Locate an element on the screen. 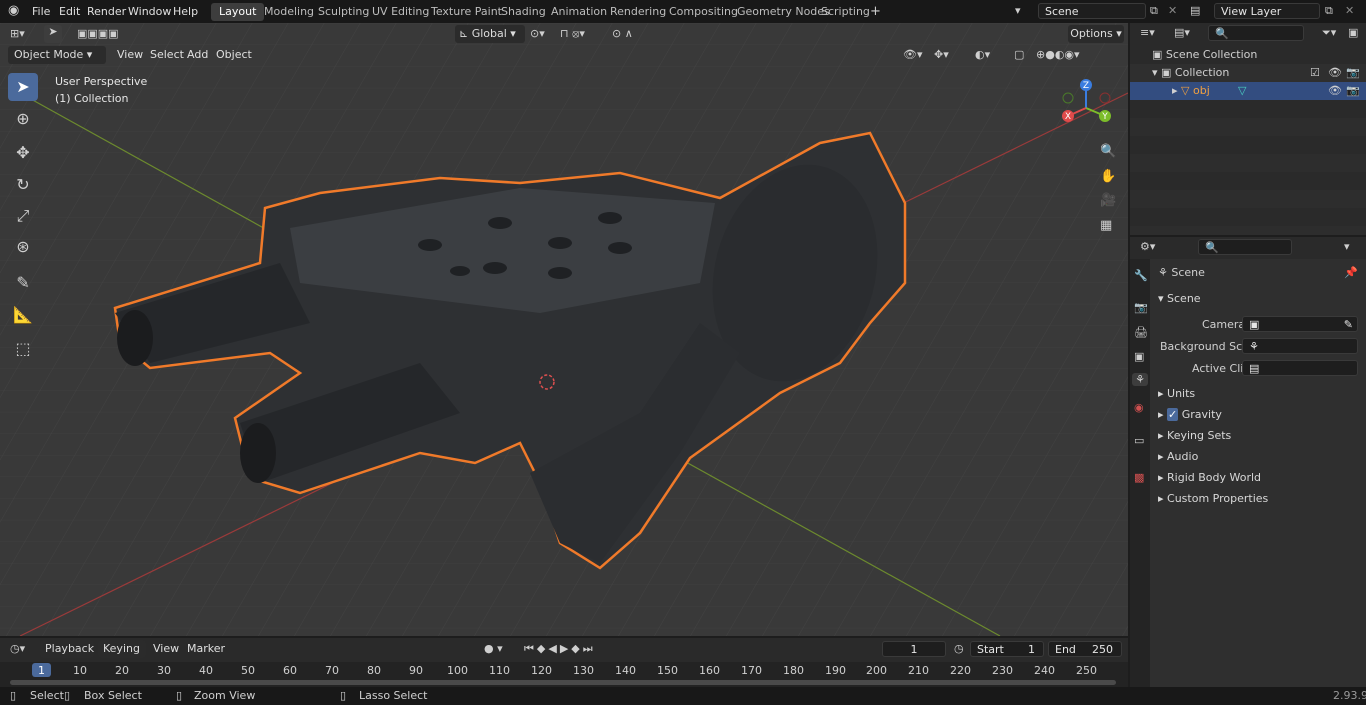 This screenshot has width=1366, height=705. checkbox-icon: ☑ is located at coordinates (1315, 73).